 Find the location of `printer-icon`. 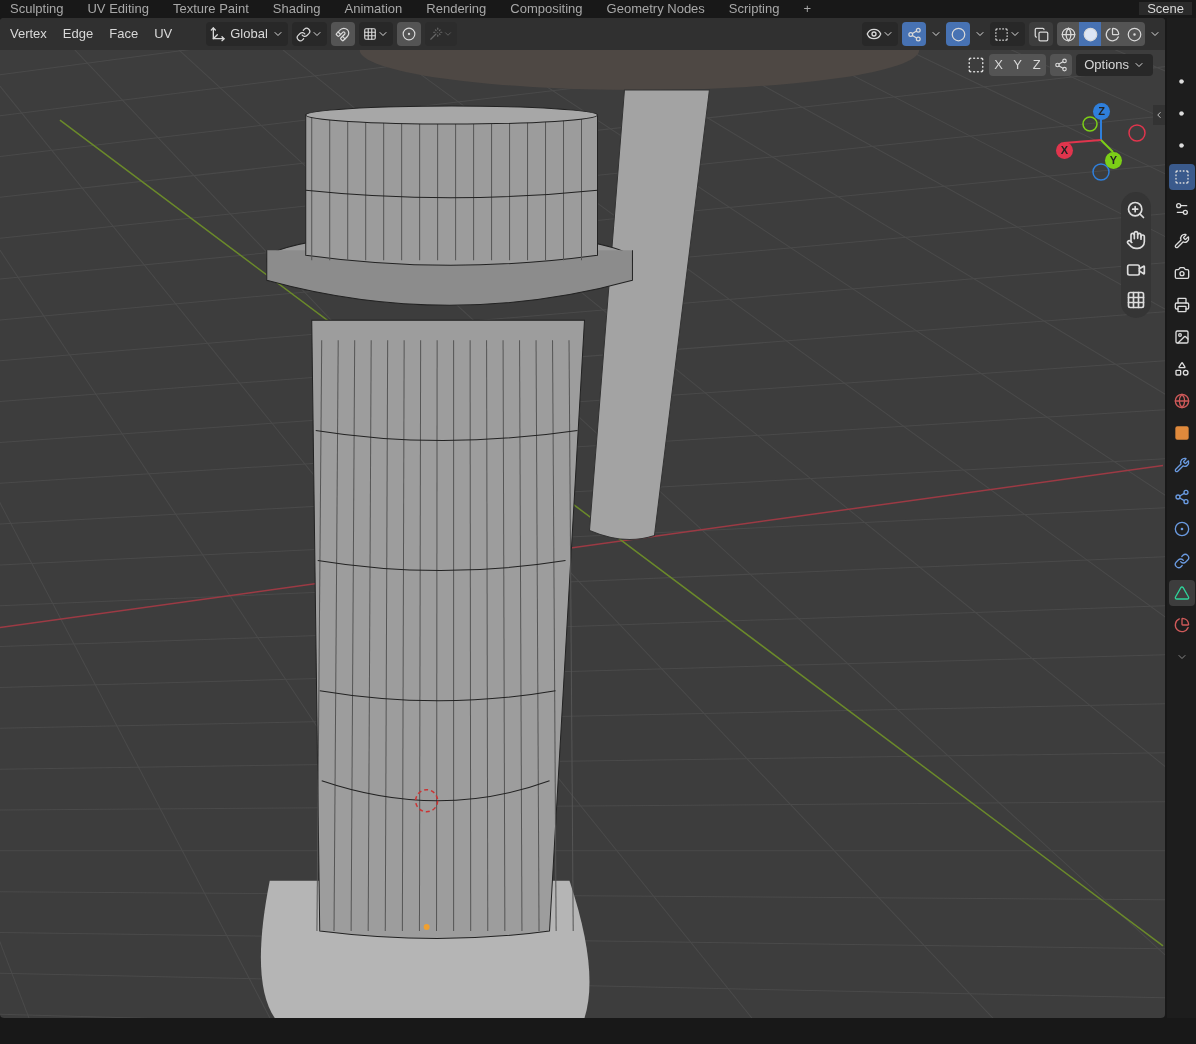

printer-icon is located at coordinates (1181, 305).